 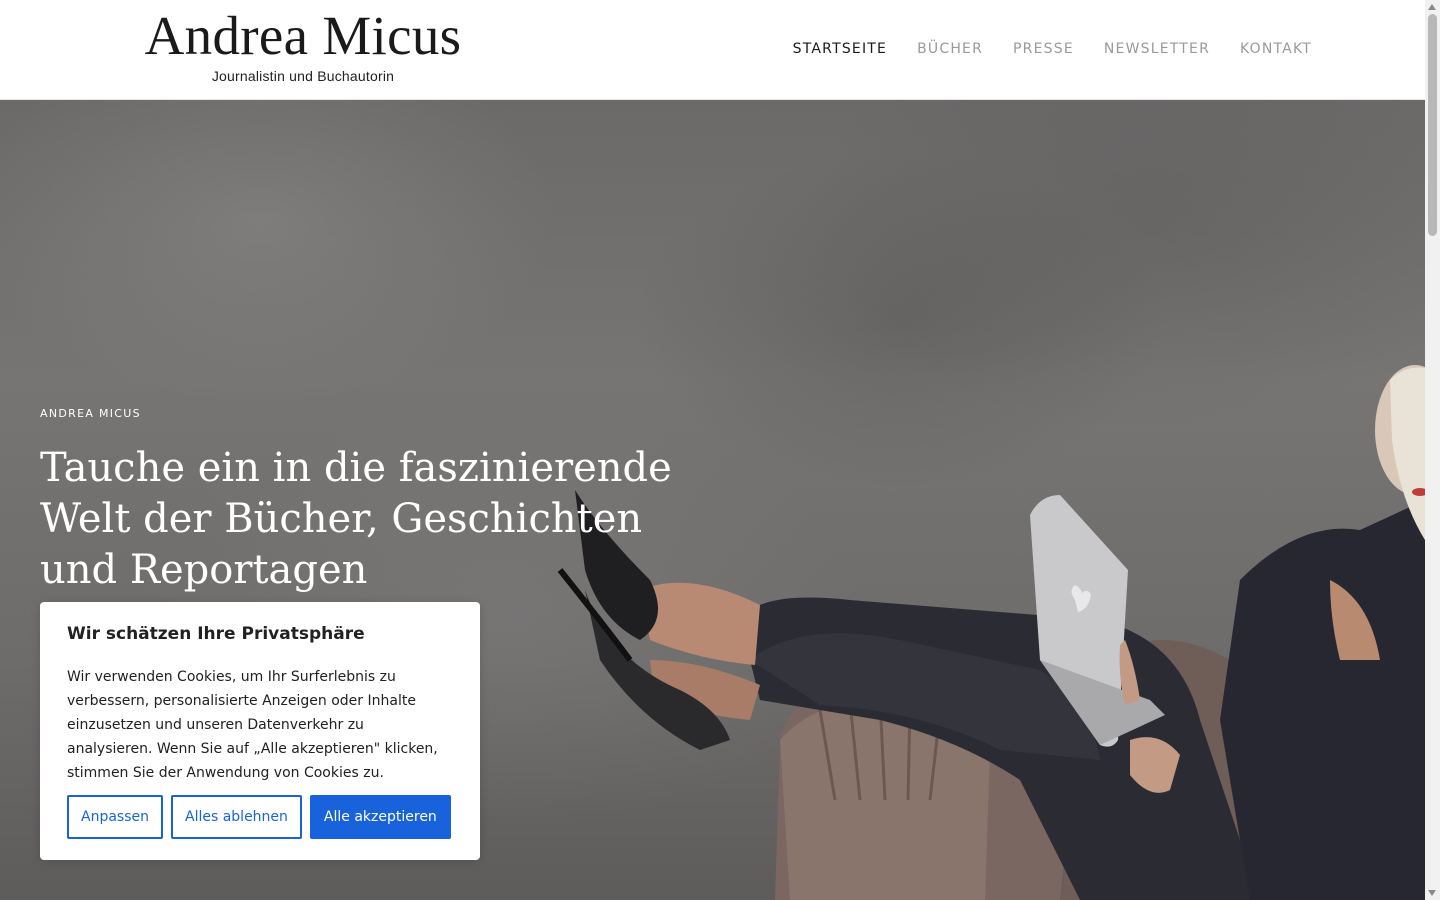 I want to click on accept-all-button: Alle akzeptieren, so click(x=380, y=817).